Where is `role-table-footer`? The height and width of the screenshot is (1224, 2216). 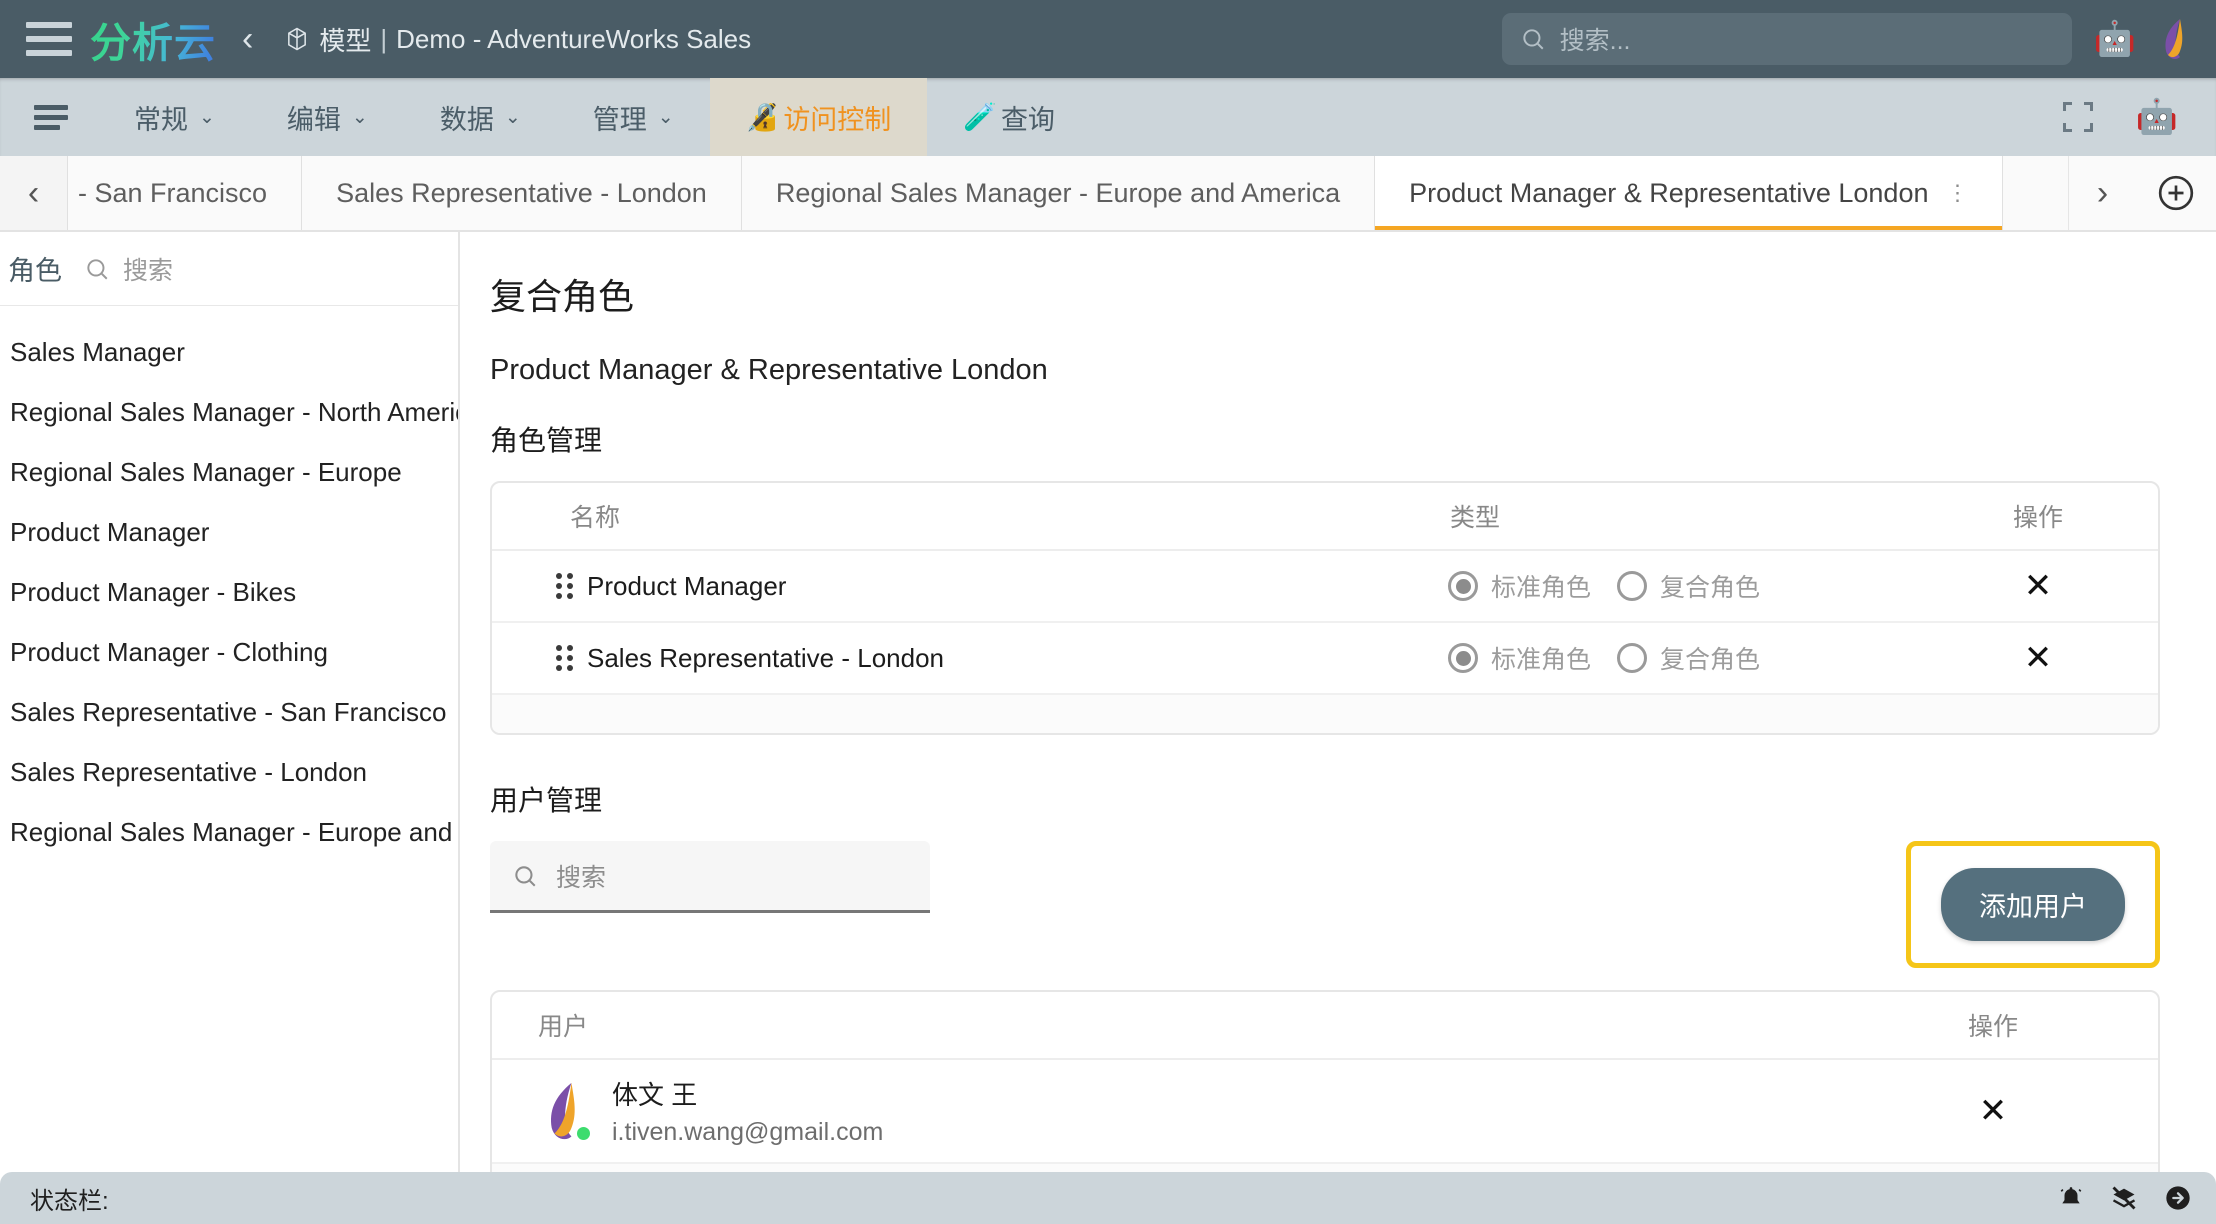 role-table-footer is located at coordinates (1325, 714).